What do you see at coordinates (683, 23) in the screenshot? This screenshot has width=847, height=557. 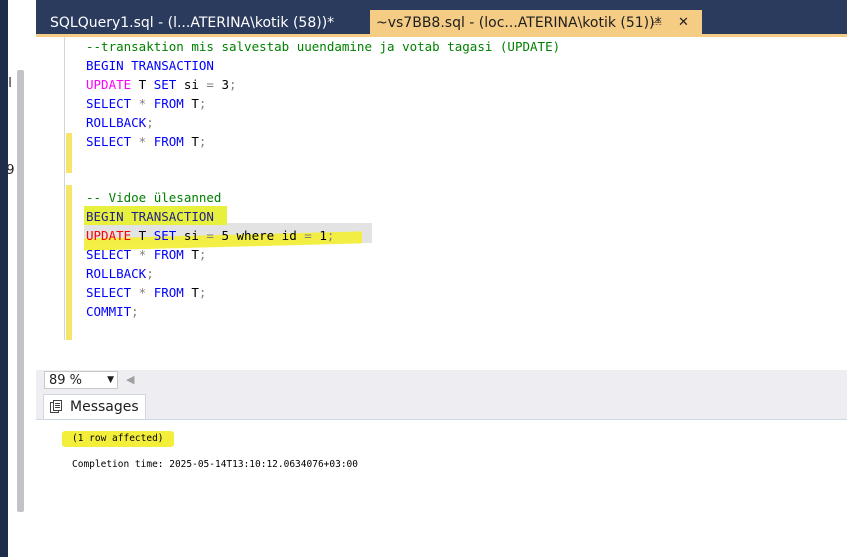 I see `close-icon: ✕` at bounding box center [683, 23].